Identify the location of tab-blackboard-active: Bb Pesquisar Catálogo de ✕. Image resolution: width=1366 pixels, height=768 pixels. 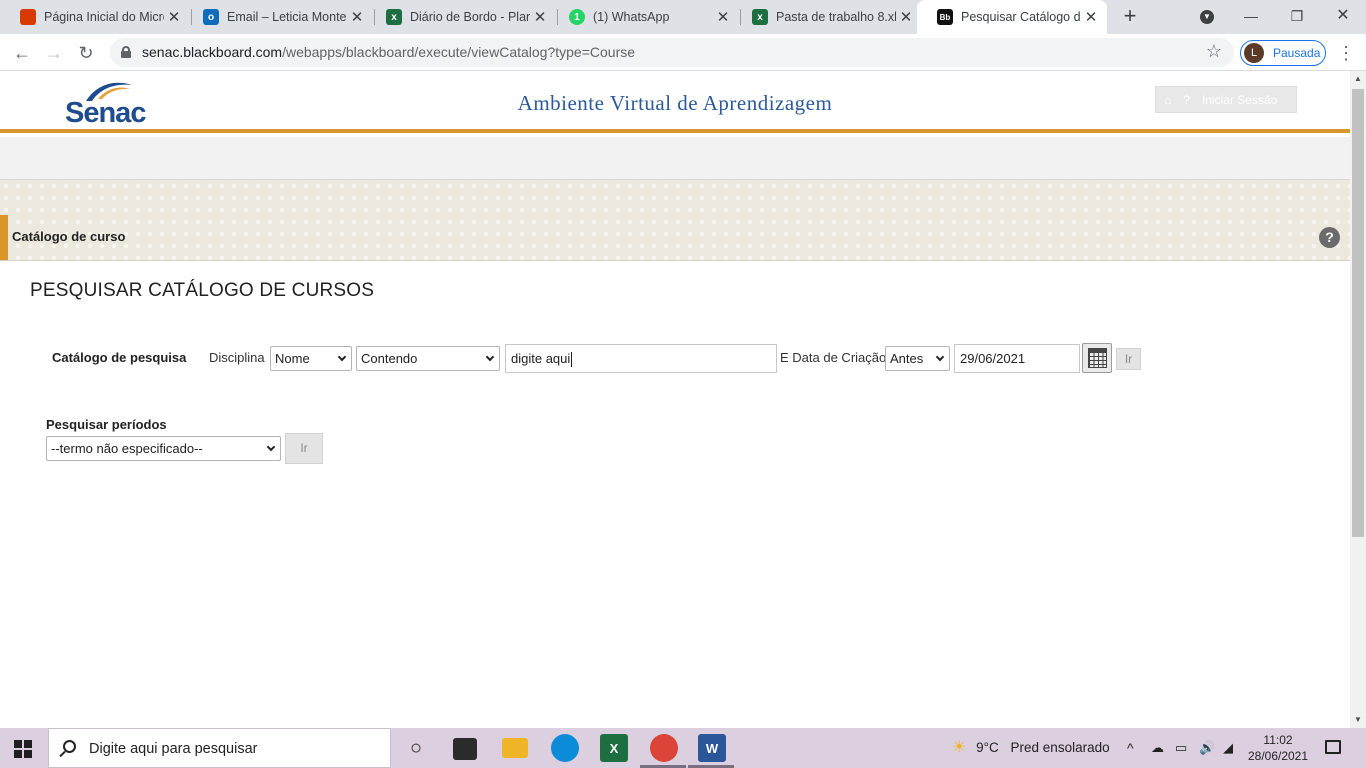
(1012, 17).